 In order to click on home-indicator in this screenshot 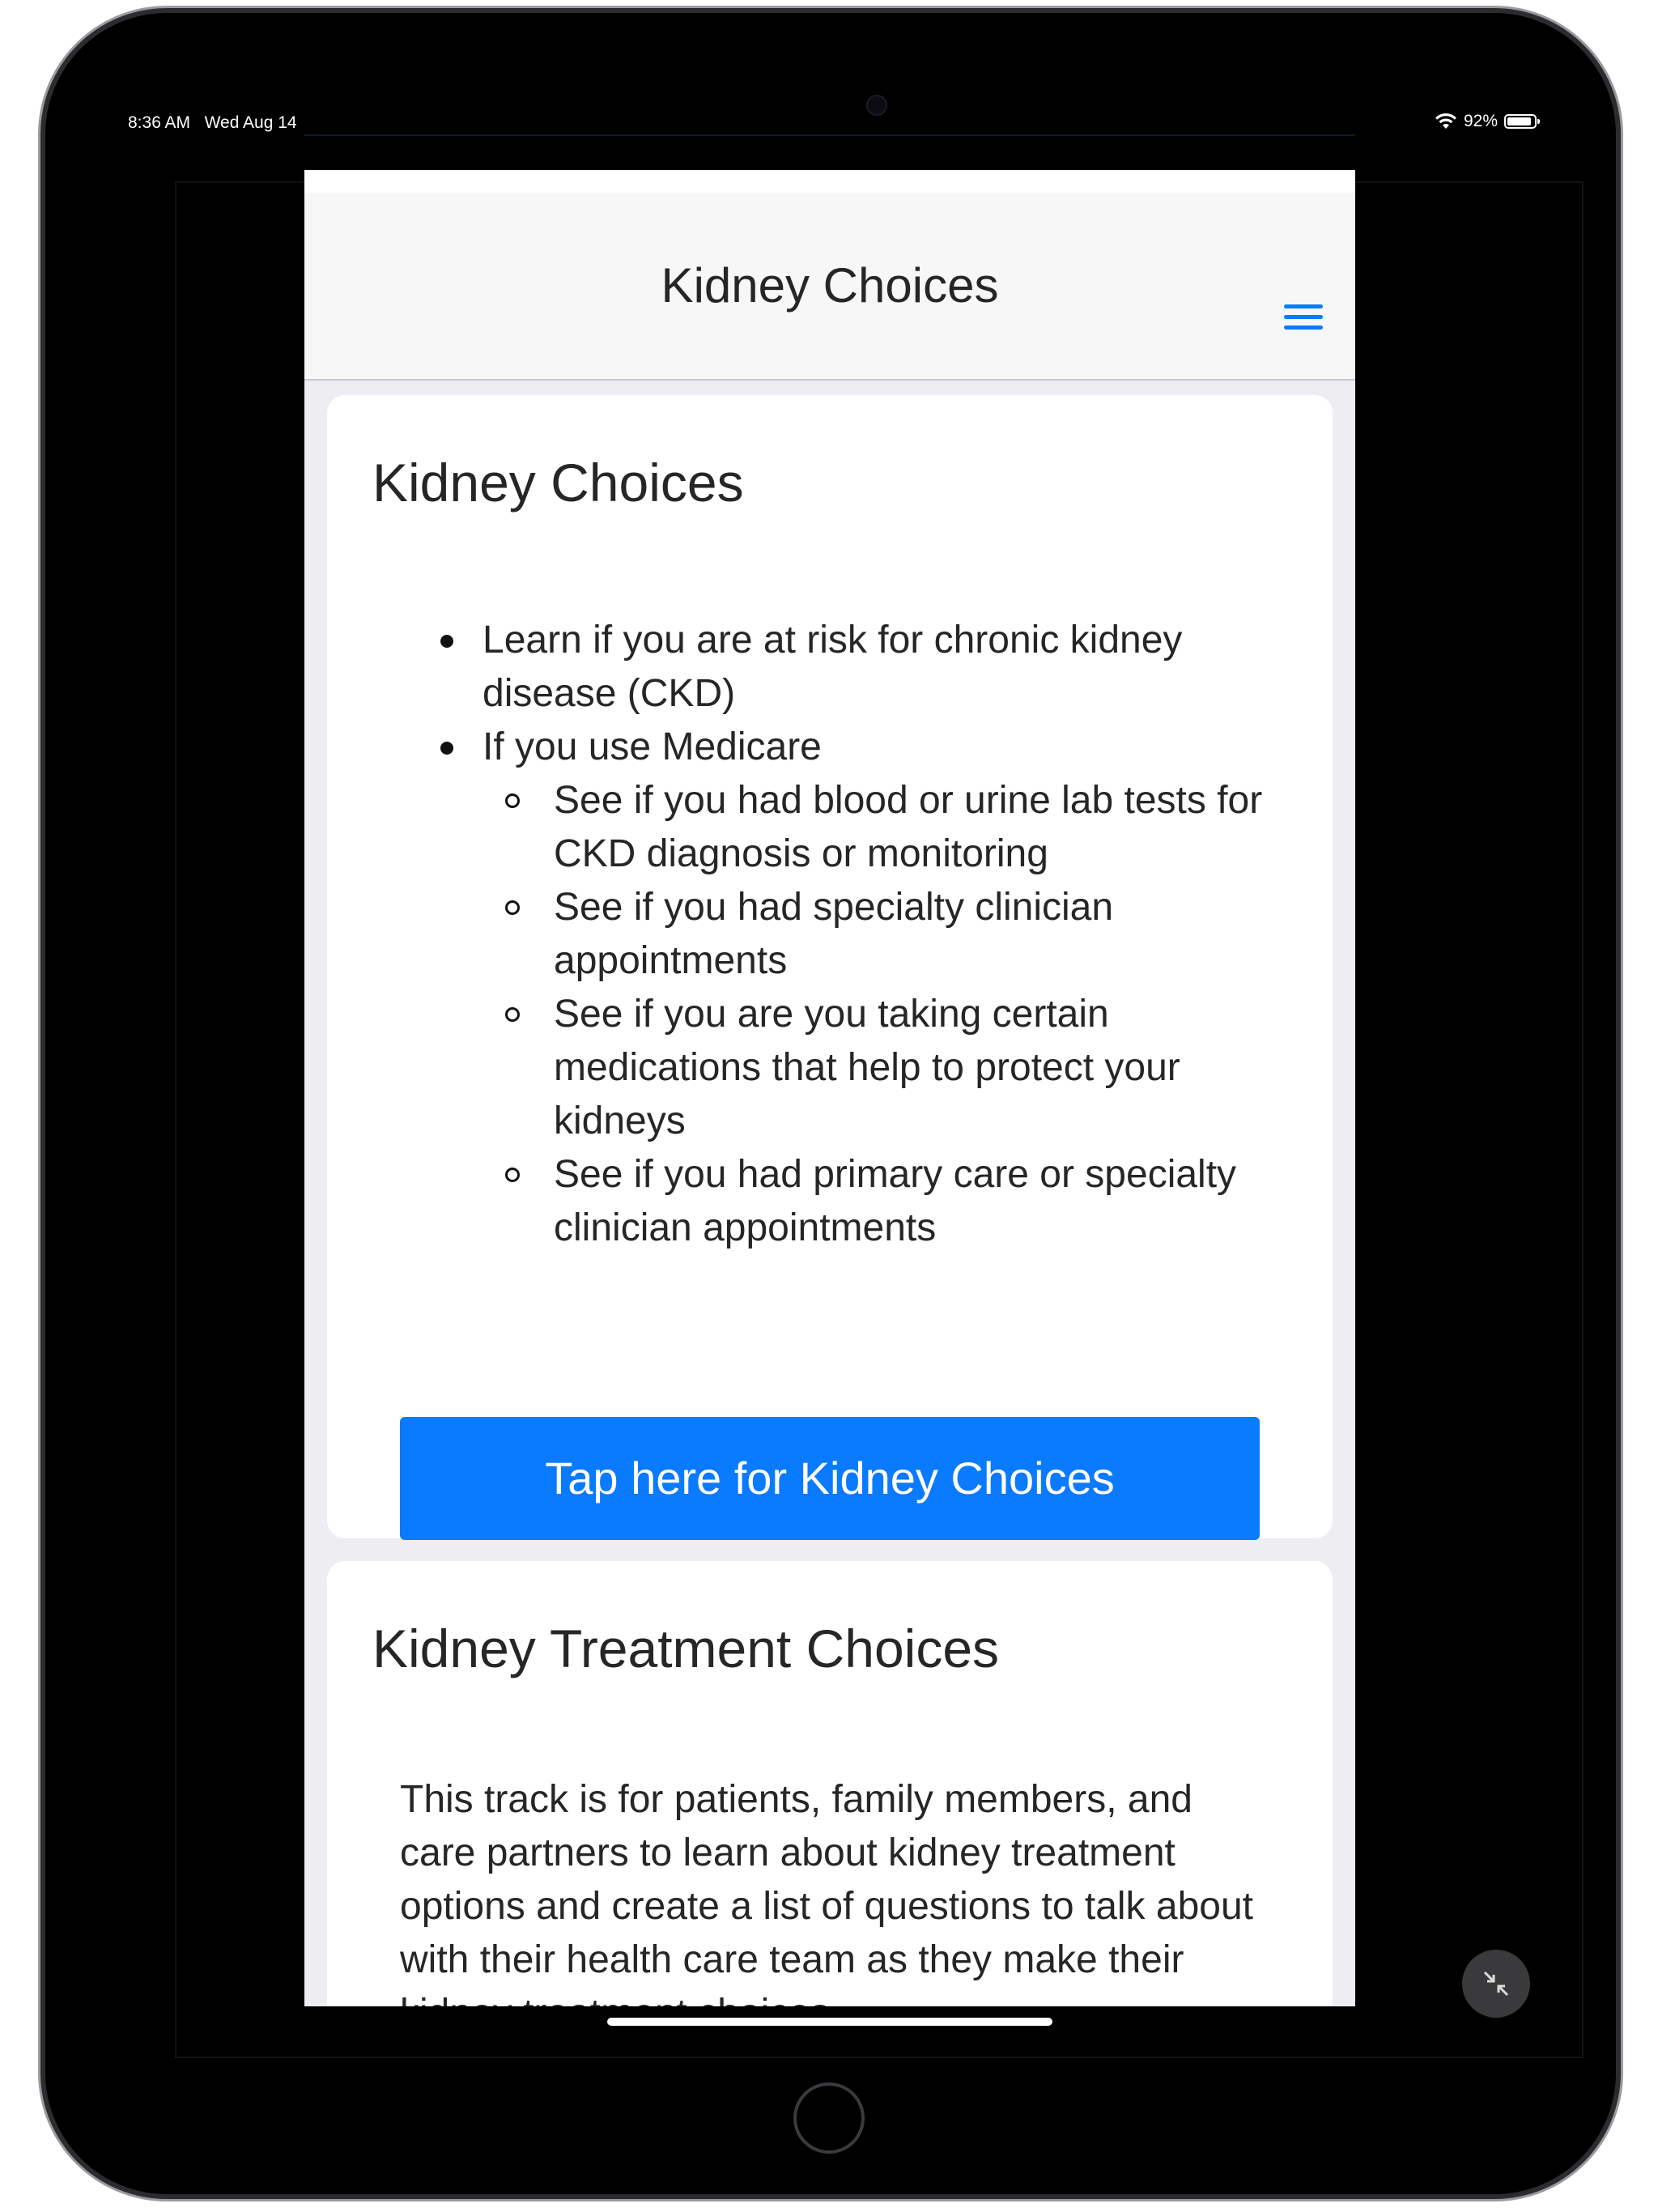, I will do `click(829, 2022)`.